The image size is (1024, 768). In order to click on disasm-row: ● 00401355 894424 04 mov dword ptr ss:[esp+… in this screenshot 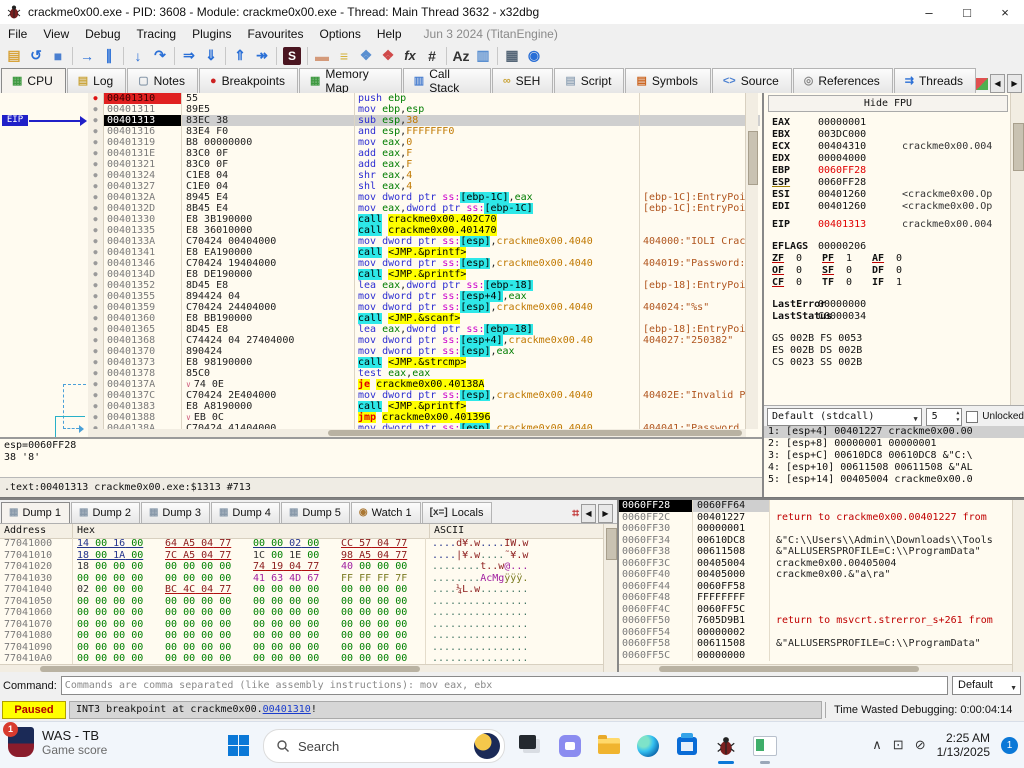, I will do `click(380, 296)`.